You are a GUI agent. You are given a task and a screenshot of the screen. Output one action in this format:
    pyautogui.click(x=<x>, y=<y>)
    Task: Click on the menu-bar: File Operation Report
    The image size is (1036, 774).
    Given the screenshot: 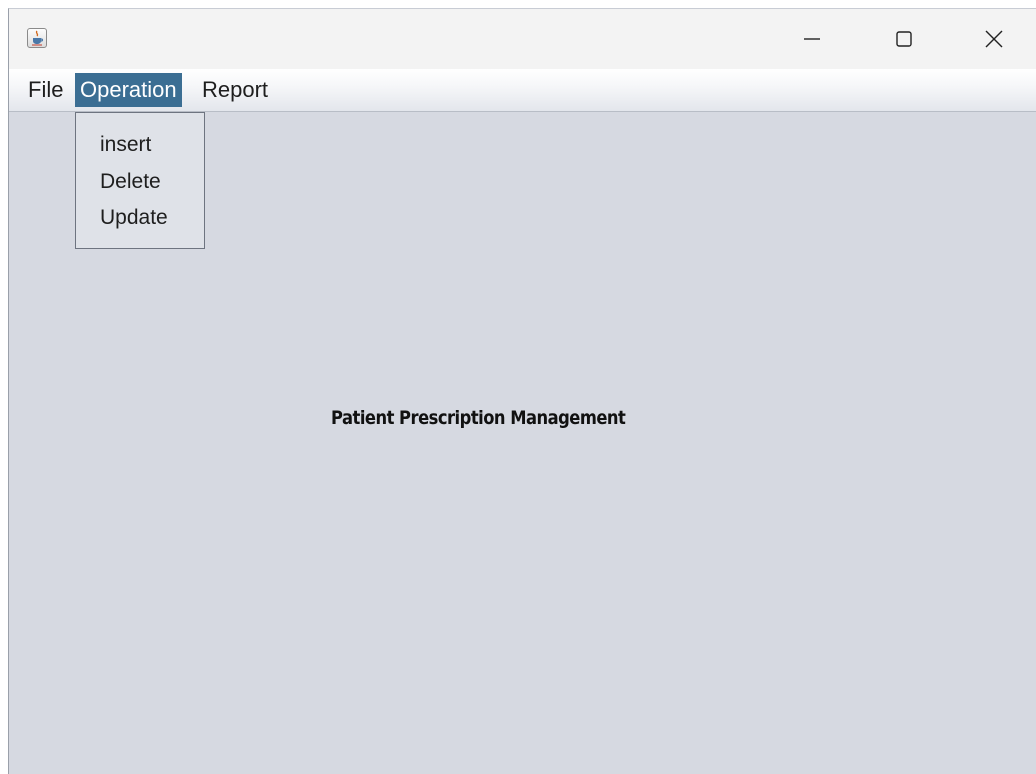 What is the action you would take?
    pyautogui.click(x=522, y=90)
    